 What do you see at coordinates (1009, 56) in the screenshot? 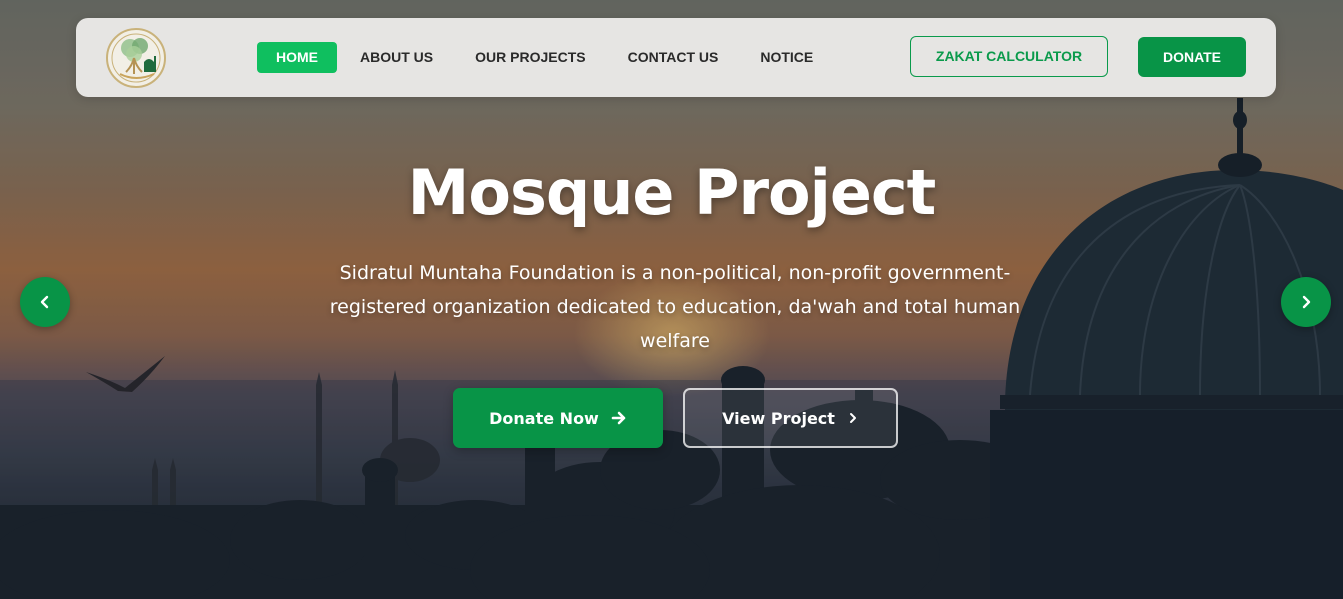
I see `zakat-calculator-button: ZAKAT CALCULATOR` at bounding box center [1009, 56].